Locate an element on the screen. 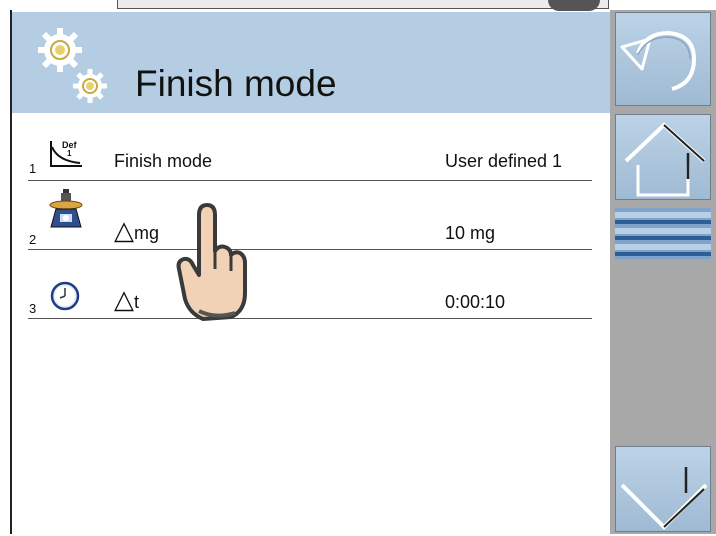 Image resolution: width=716 pixels, height=536 pixels. arrow-down-icon is located at coordinates (664, 498).